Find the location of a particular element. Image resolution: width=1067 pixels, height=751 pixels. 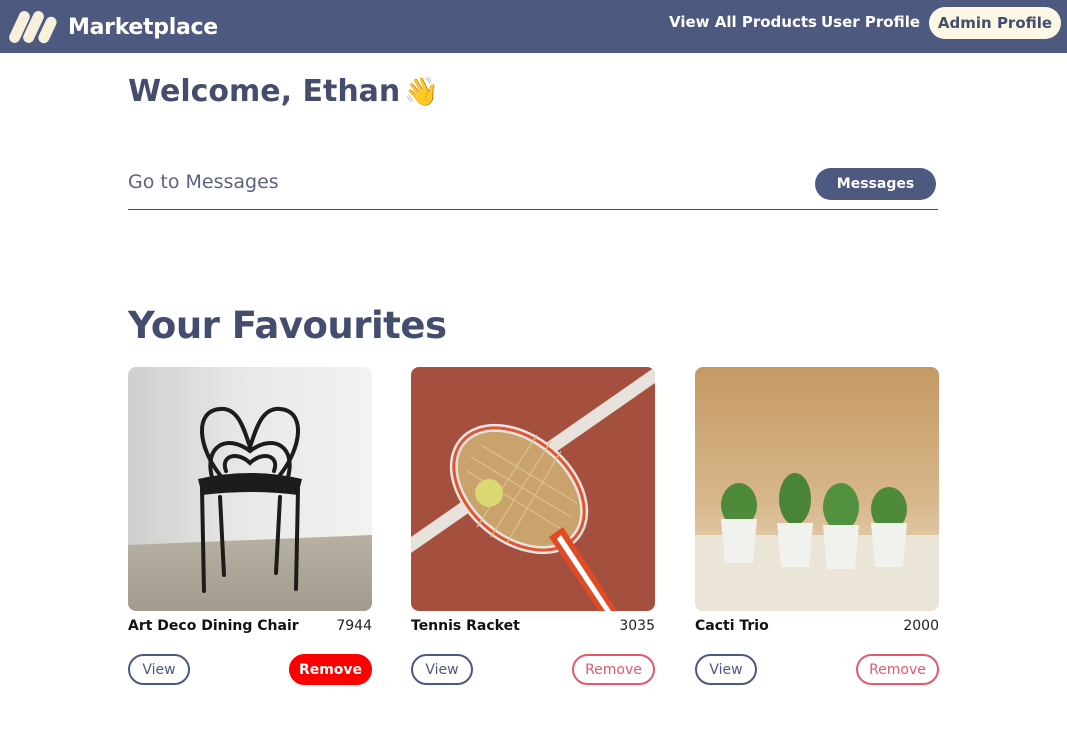

welcome-text: Welcome, Ethan is located at coordinates (264, 91).